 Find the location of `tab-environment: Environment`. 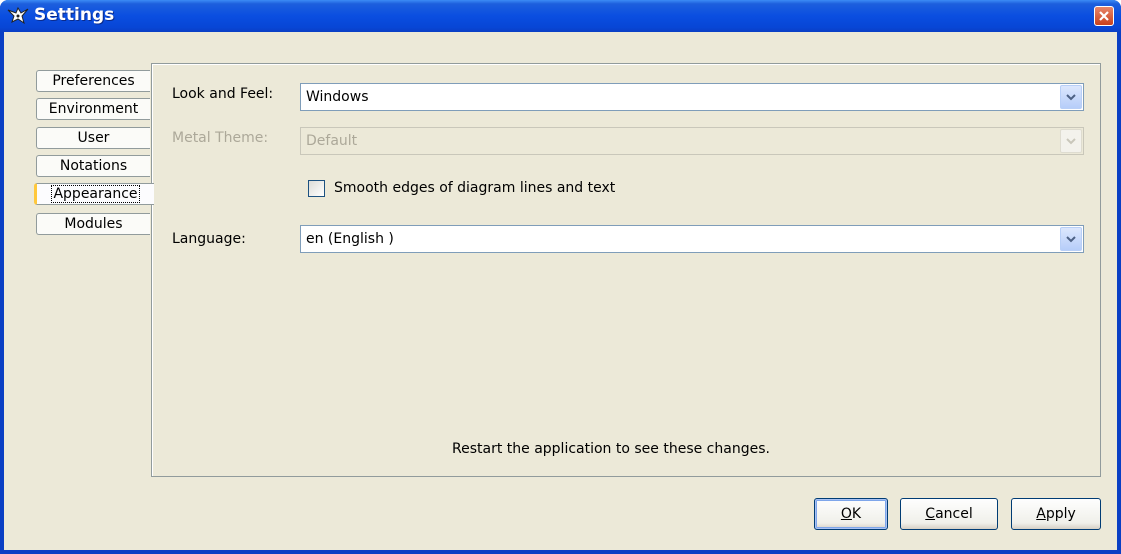

tab-environment: Environment is located at coordinates (93, 109).